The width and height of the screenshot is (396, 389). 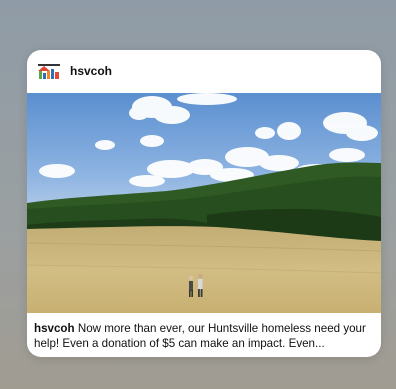 What do you see at coordinates (91, 71) in the screenshot?
I see `post-username: hsvcoh` at bounding box center [91, 71].